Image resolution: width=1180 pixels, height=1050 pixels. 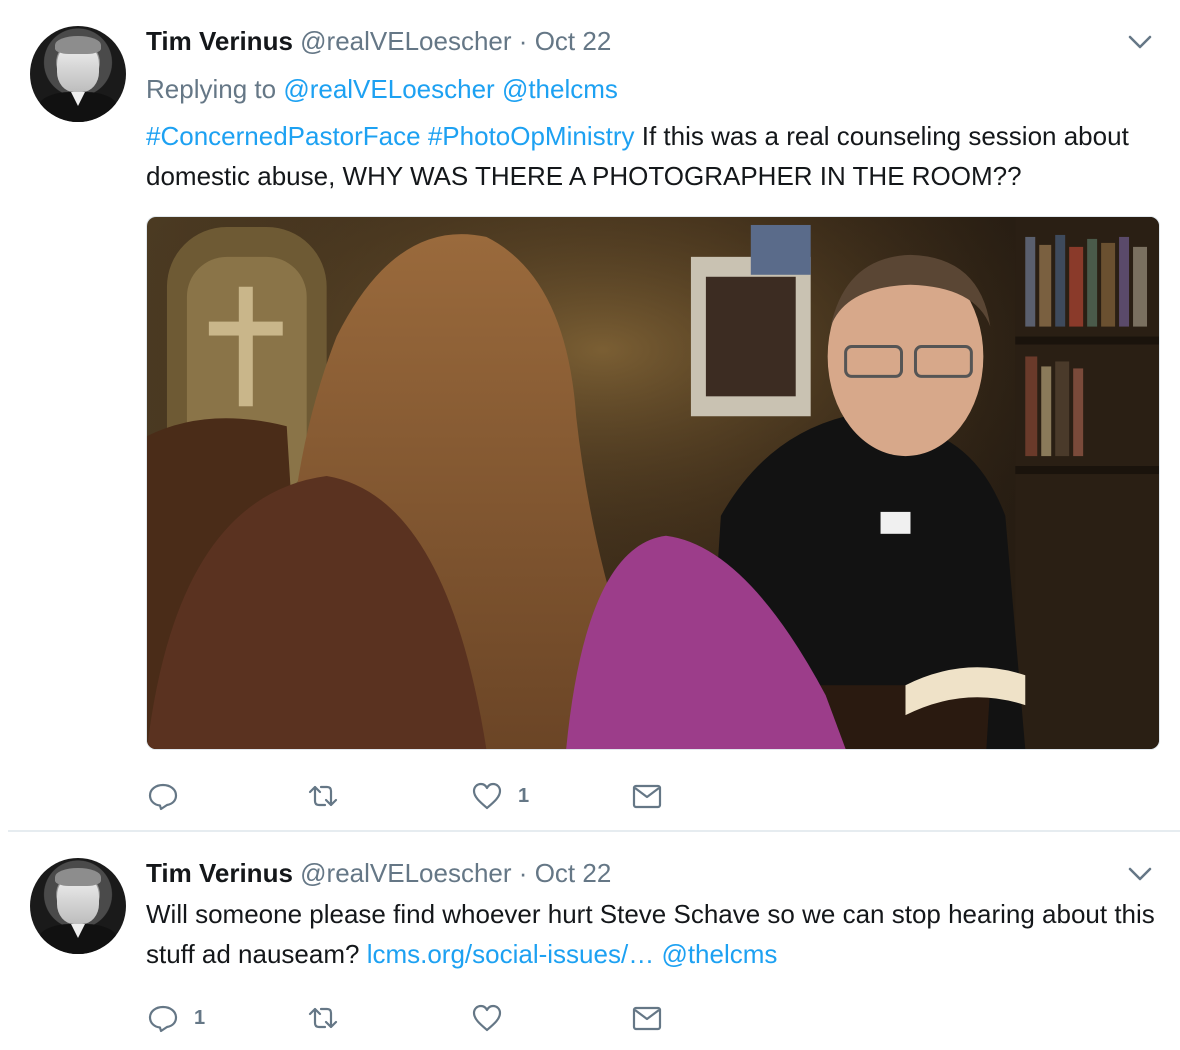 I want to click on reply-button, so click(x=170, y=796).